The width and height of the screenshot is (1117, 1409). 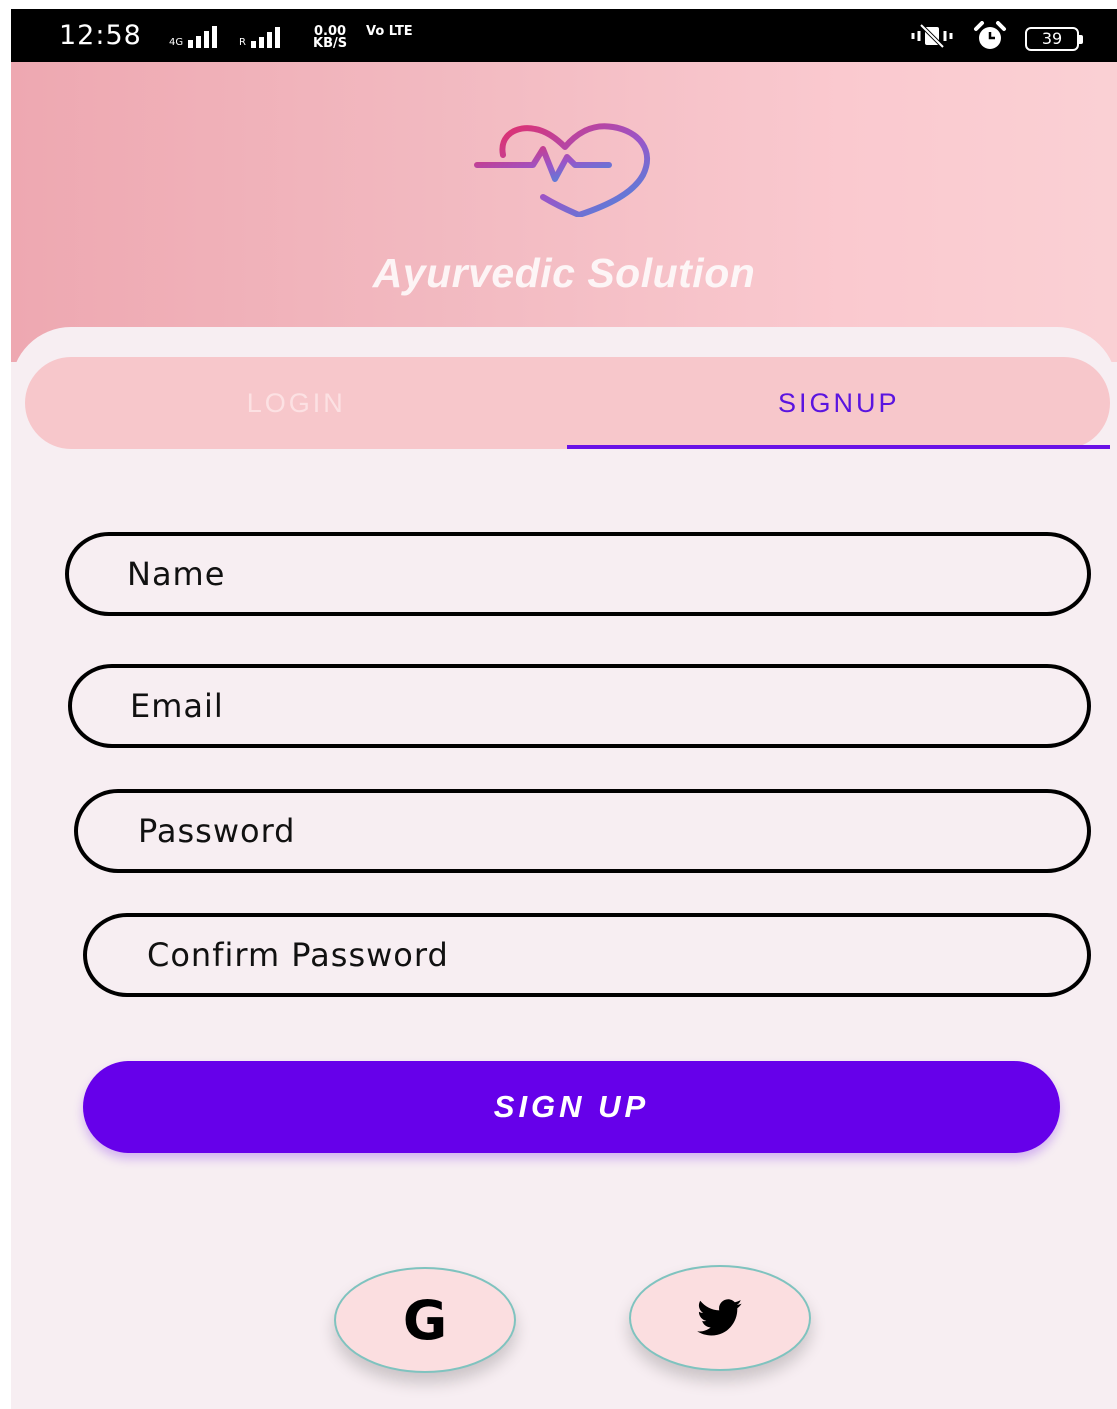 I want to click on tab-signup: SIGNUP, so click(x=839, y=403).